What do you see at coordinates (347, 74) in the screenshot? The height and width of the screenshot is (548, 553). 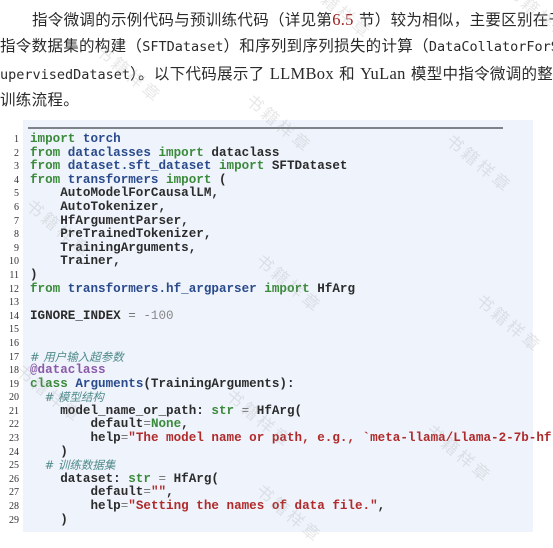 I see `text-span: 和` at bounding box center [347, 74].